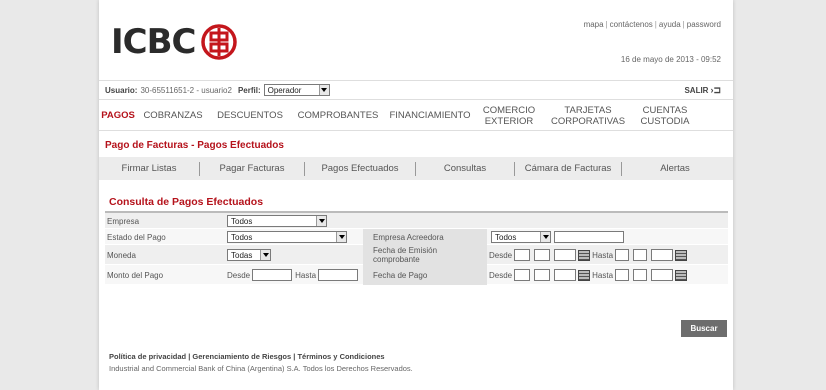 This screenshot has width=826, height=390. I want to click on tab-camara-de-facturas: Cámara de Facturas, so click(568, 169).